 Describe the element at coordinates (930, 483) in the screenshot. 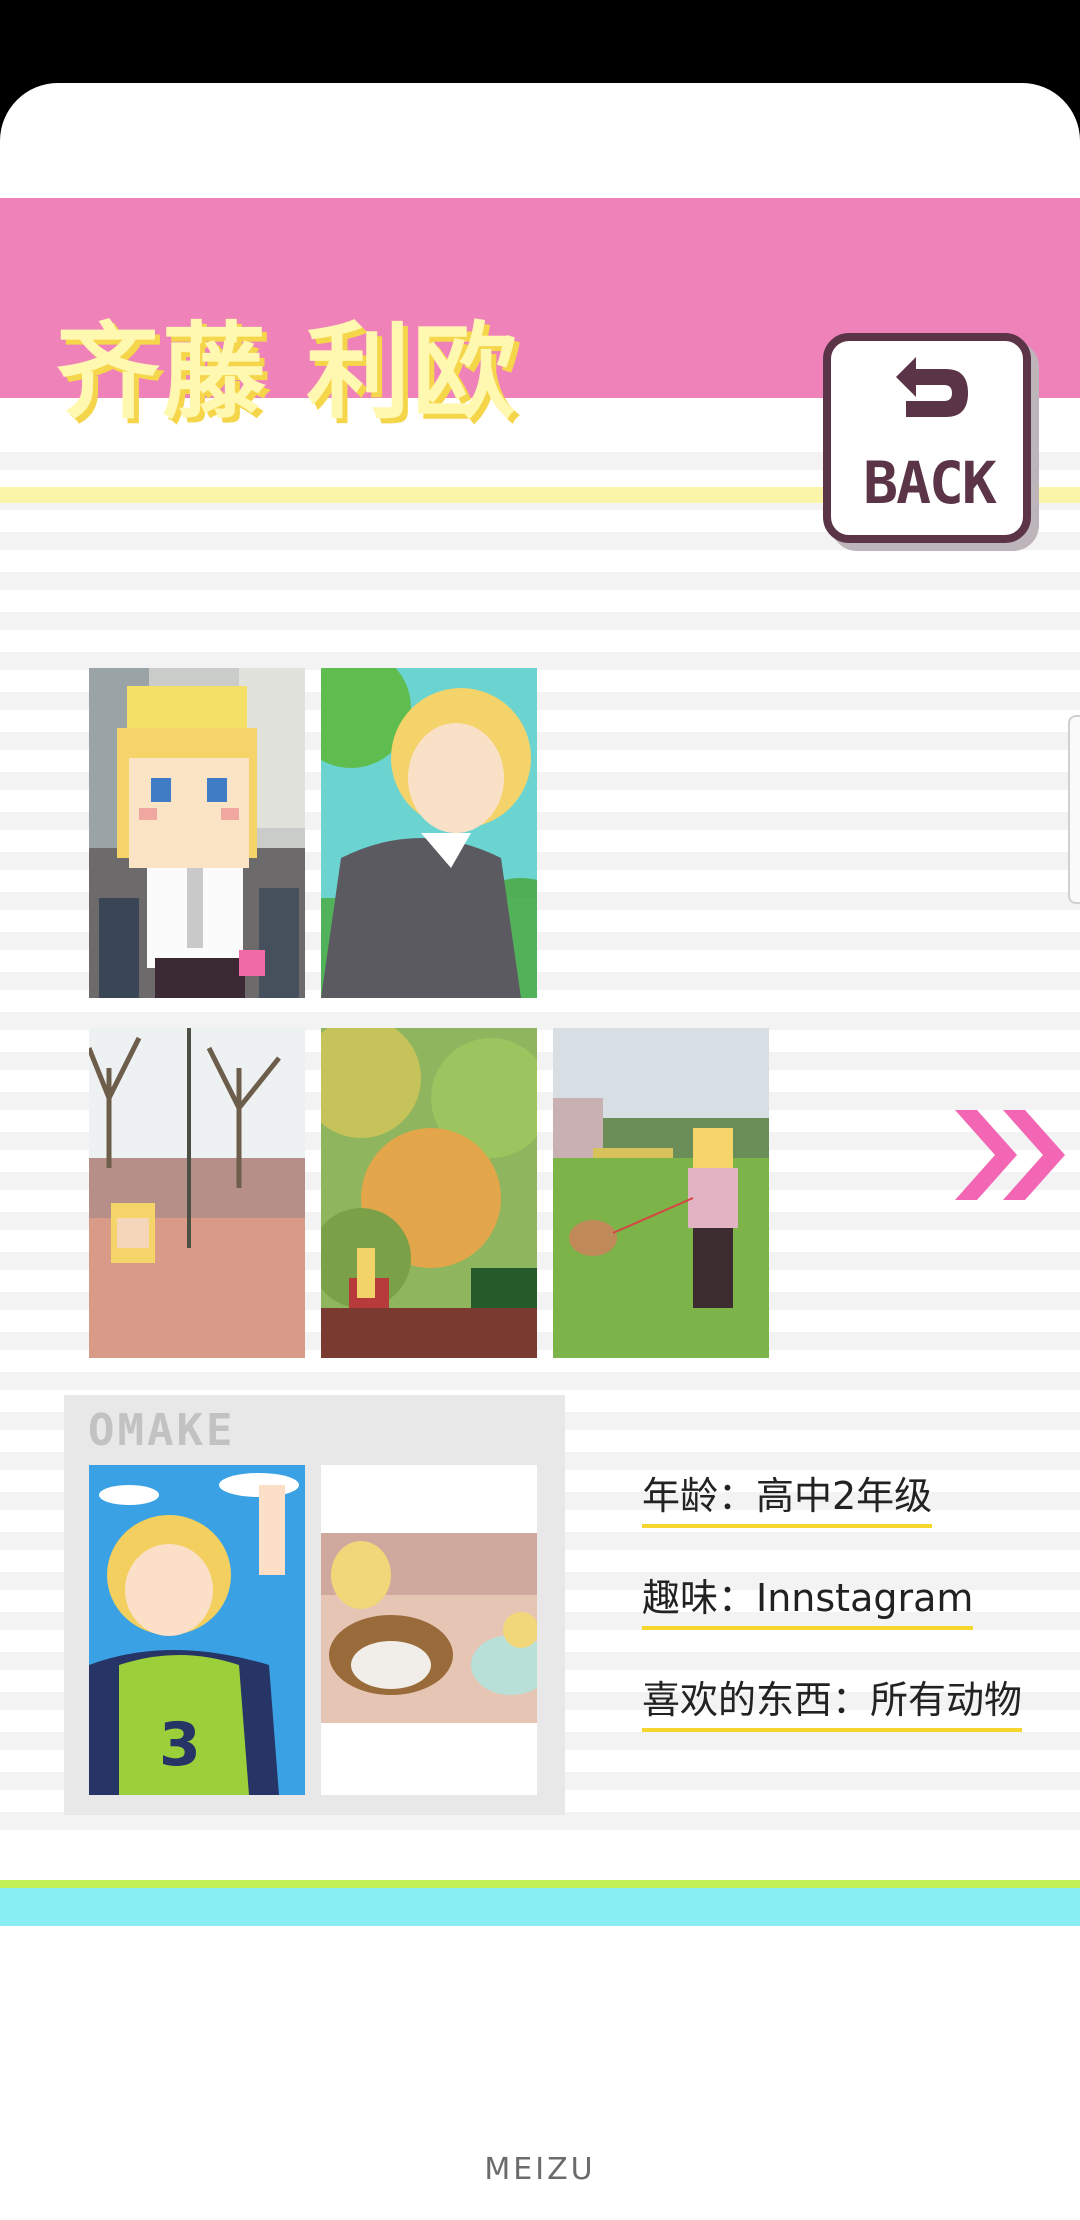

I see `back-label: BACK` at that location.